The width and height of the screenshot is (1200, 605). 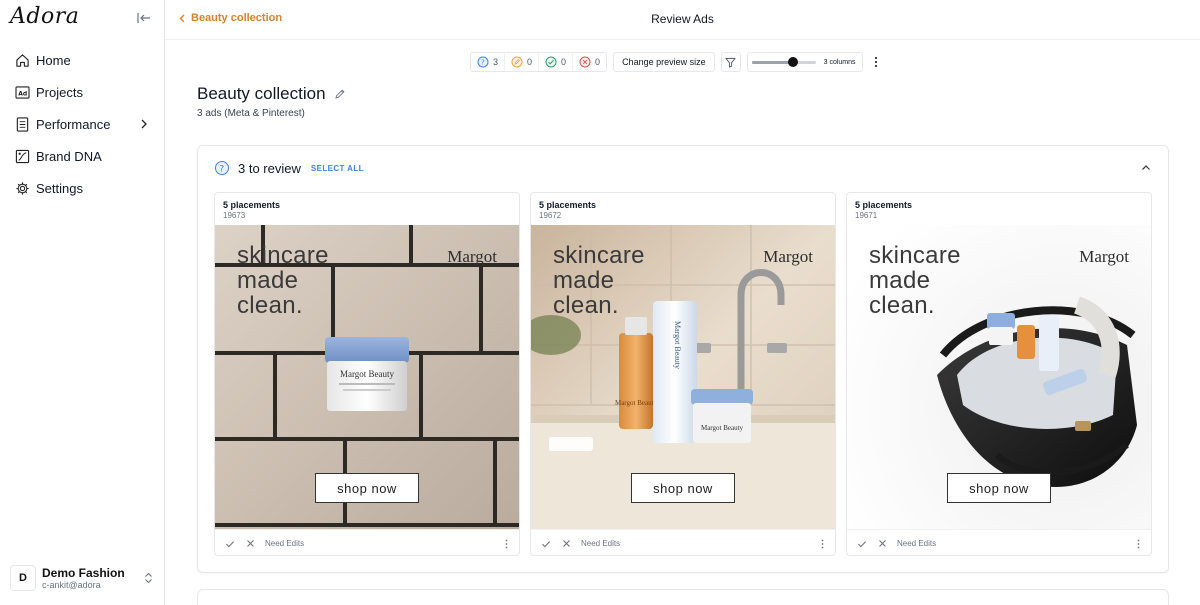 I want to click on ad-icon: Ad, so click(x=22, y=92).